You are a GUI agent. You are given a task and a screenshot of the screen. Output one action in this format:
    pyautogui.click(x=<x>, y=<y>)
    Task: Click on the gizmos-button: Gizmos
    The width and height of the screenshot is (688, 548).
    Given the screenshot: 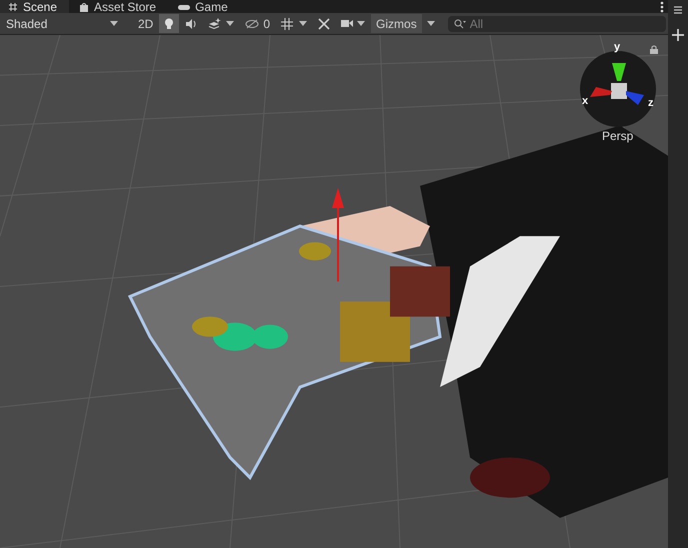 What is the action you would take?
    pyautogui.click(x=396, y=23)
    